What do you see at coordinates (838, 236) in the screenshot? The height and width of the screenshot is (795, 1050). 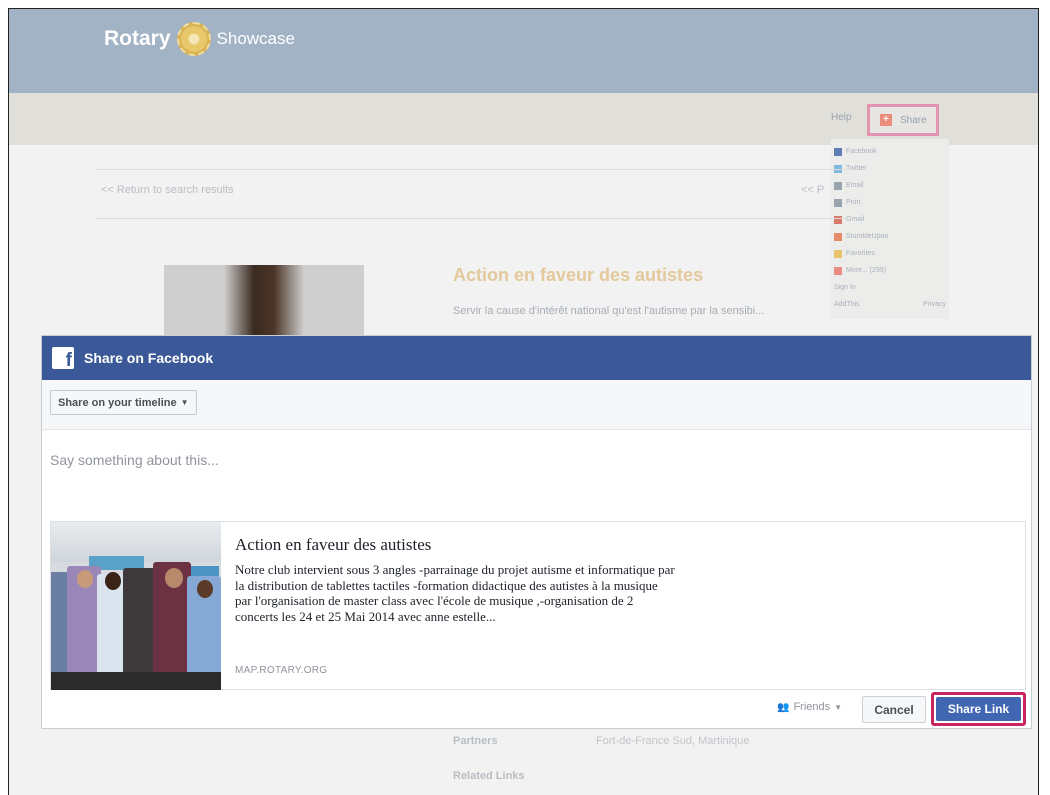 I see `stumbleupon-icon` at bounding box center [838, 236].